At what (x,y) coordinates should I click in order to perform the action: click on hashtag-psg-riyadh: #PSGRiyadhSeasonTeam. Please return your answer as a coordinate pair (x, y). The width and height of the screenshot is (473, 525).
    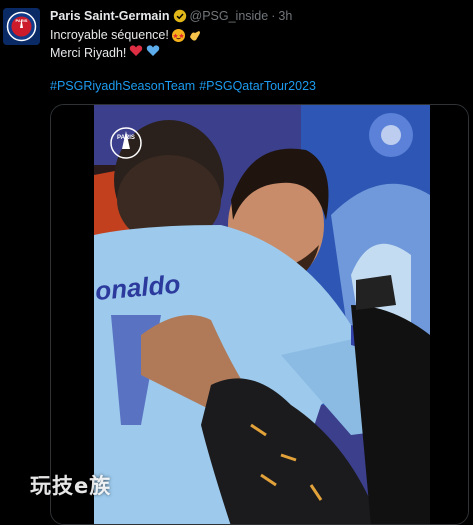
    Looking at the image, I should click on (122, 86).